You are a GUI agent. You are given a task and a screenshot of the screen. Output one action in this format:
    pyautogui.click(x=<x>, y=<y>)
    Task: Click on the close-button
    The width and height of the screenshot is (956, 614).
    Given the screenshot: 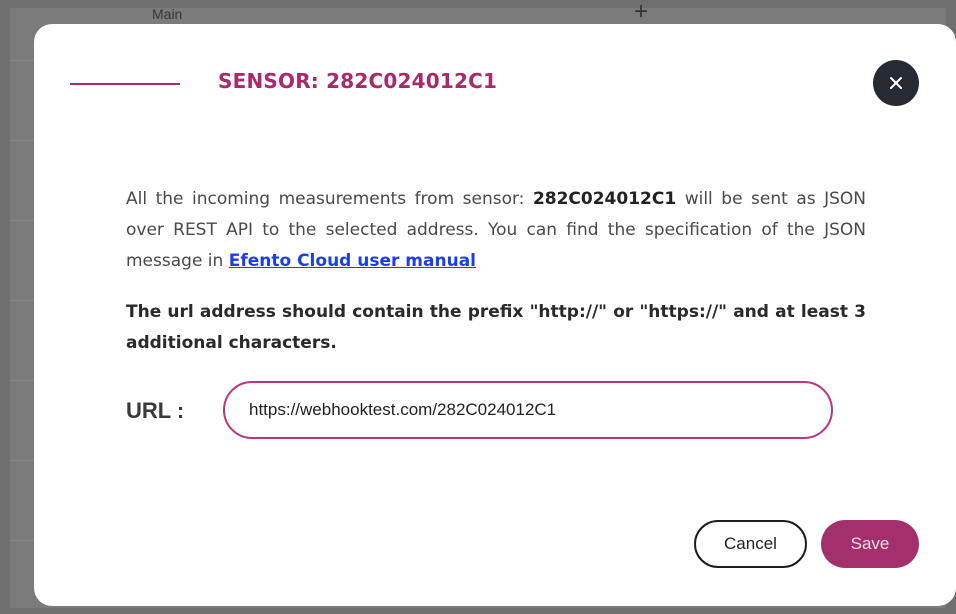 What is the action you would take?
    pyautogui.click(x=896, y=83)
    